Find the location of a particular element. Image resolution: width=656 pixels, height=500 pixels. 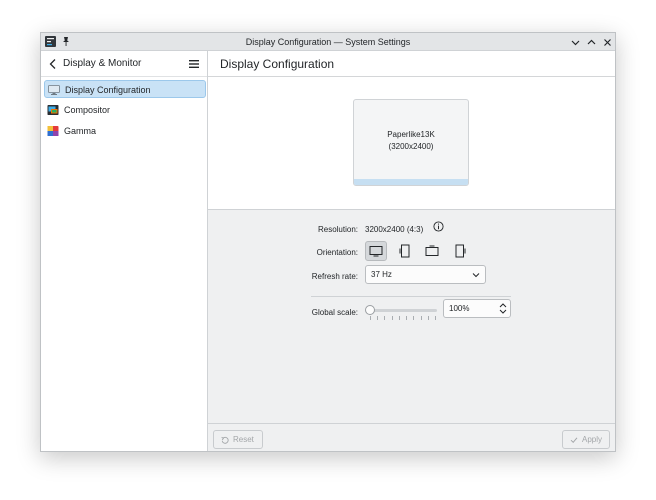

sidebar-header: Display & Monitor is located at coordinates (124, 64).